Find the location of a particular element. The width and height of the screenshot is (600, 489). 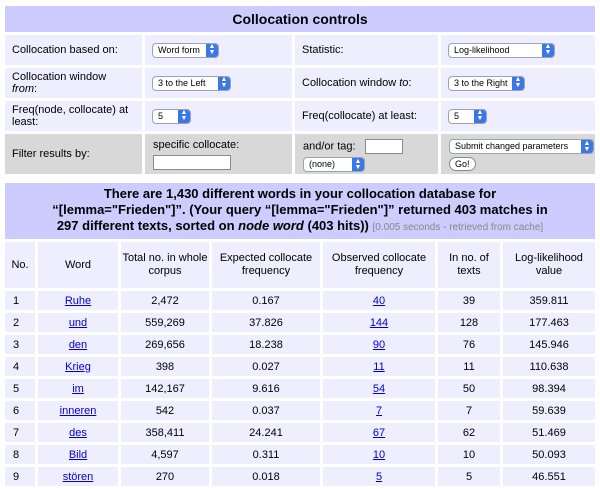

table-row: 6 inneren 542 0.037 7 7 59.639 is located at coordinates (300, 410).